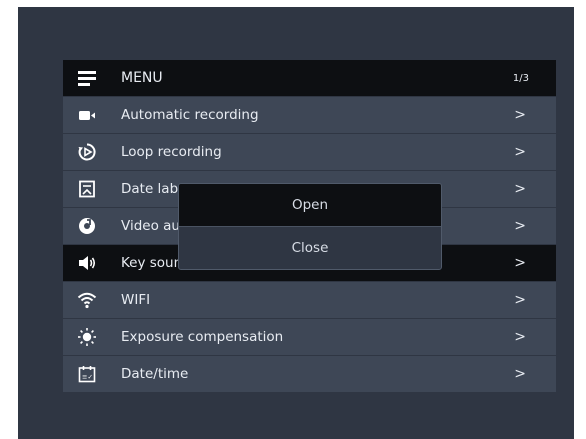 This screenshot has height=439, width=586. I want to click on menu-item-label: Automatic recording, so click(190, 115).